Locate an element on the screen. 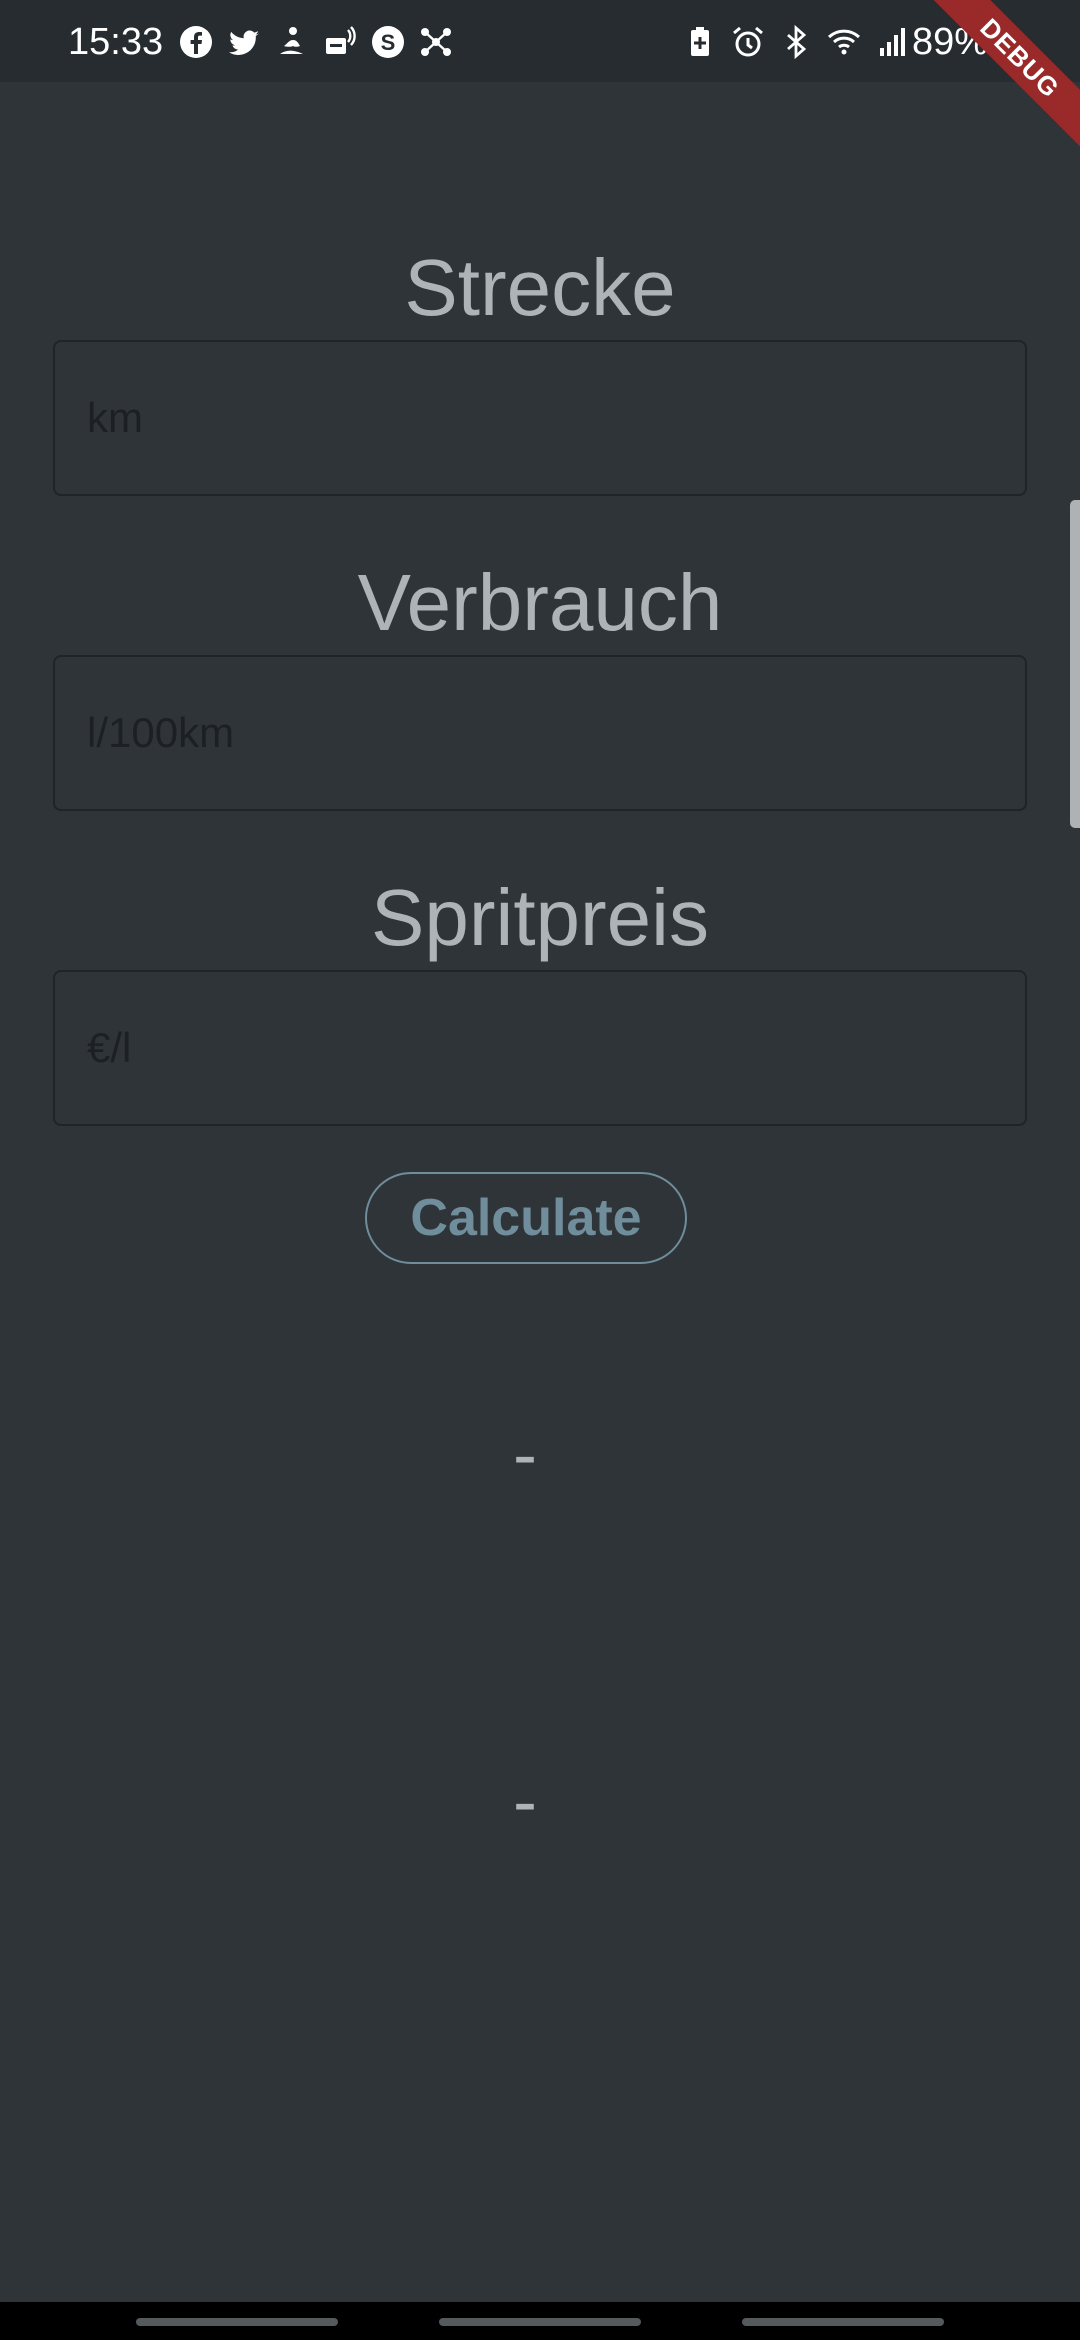  consumption-field is located at coordinates (540, 733).